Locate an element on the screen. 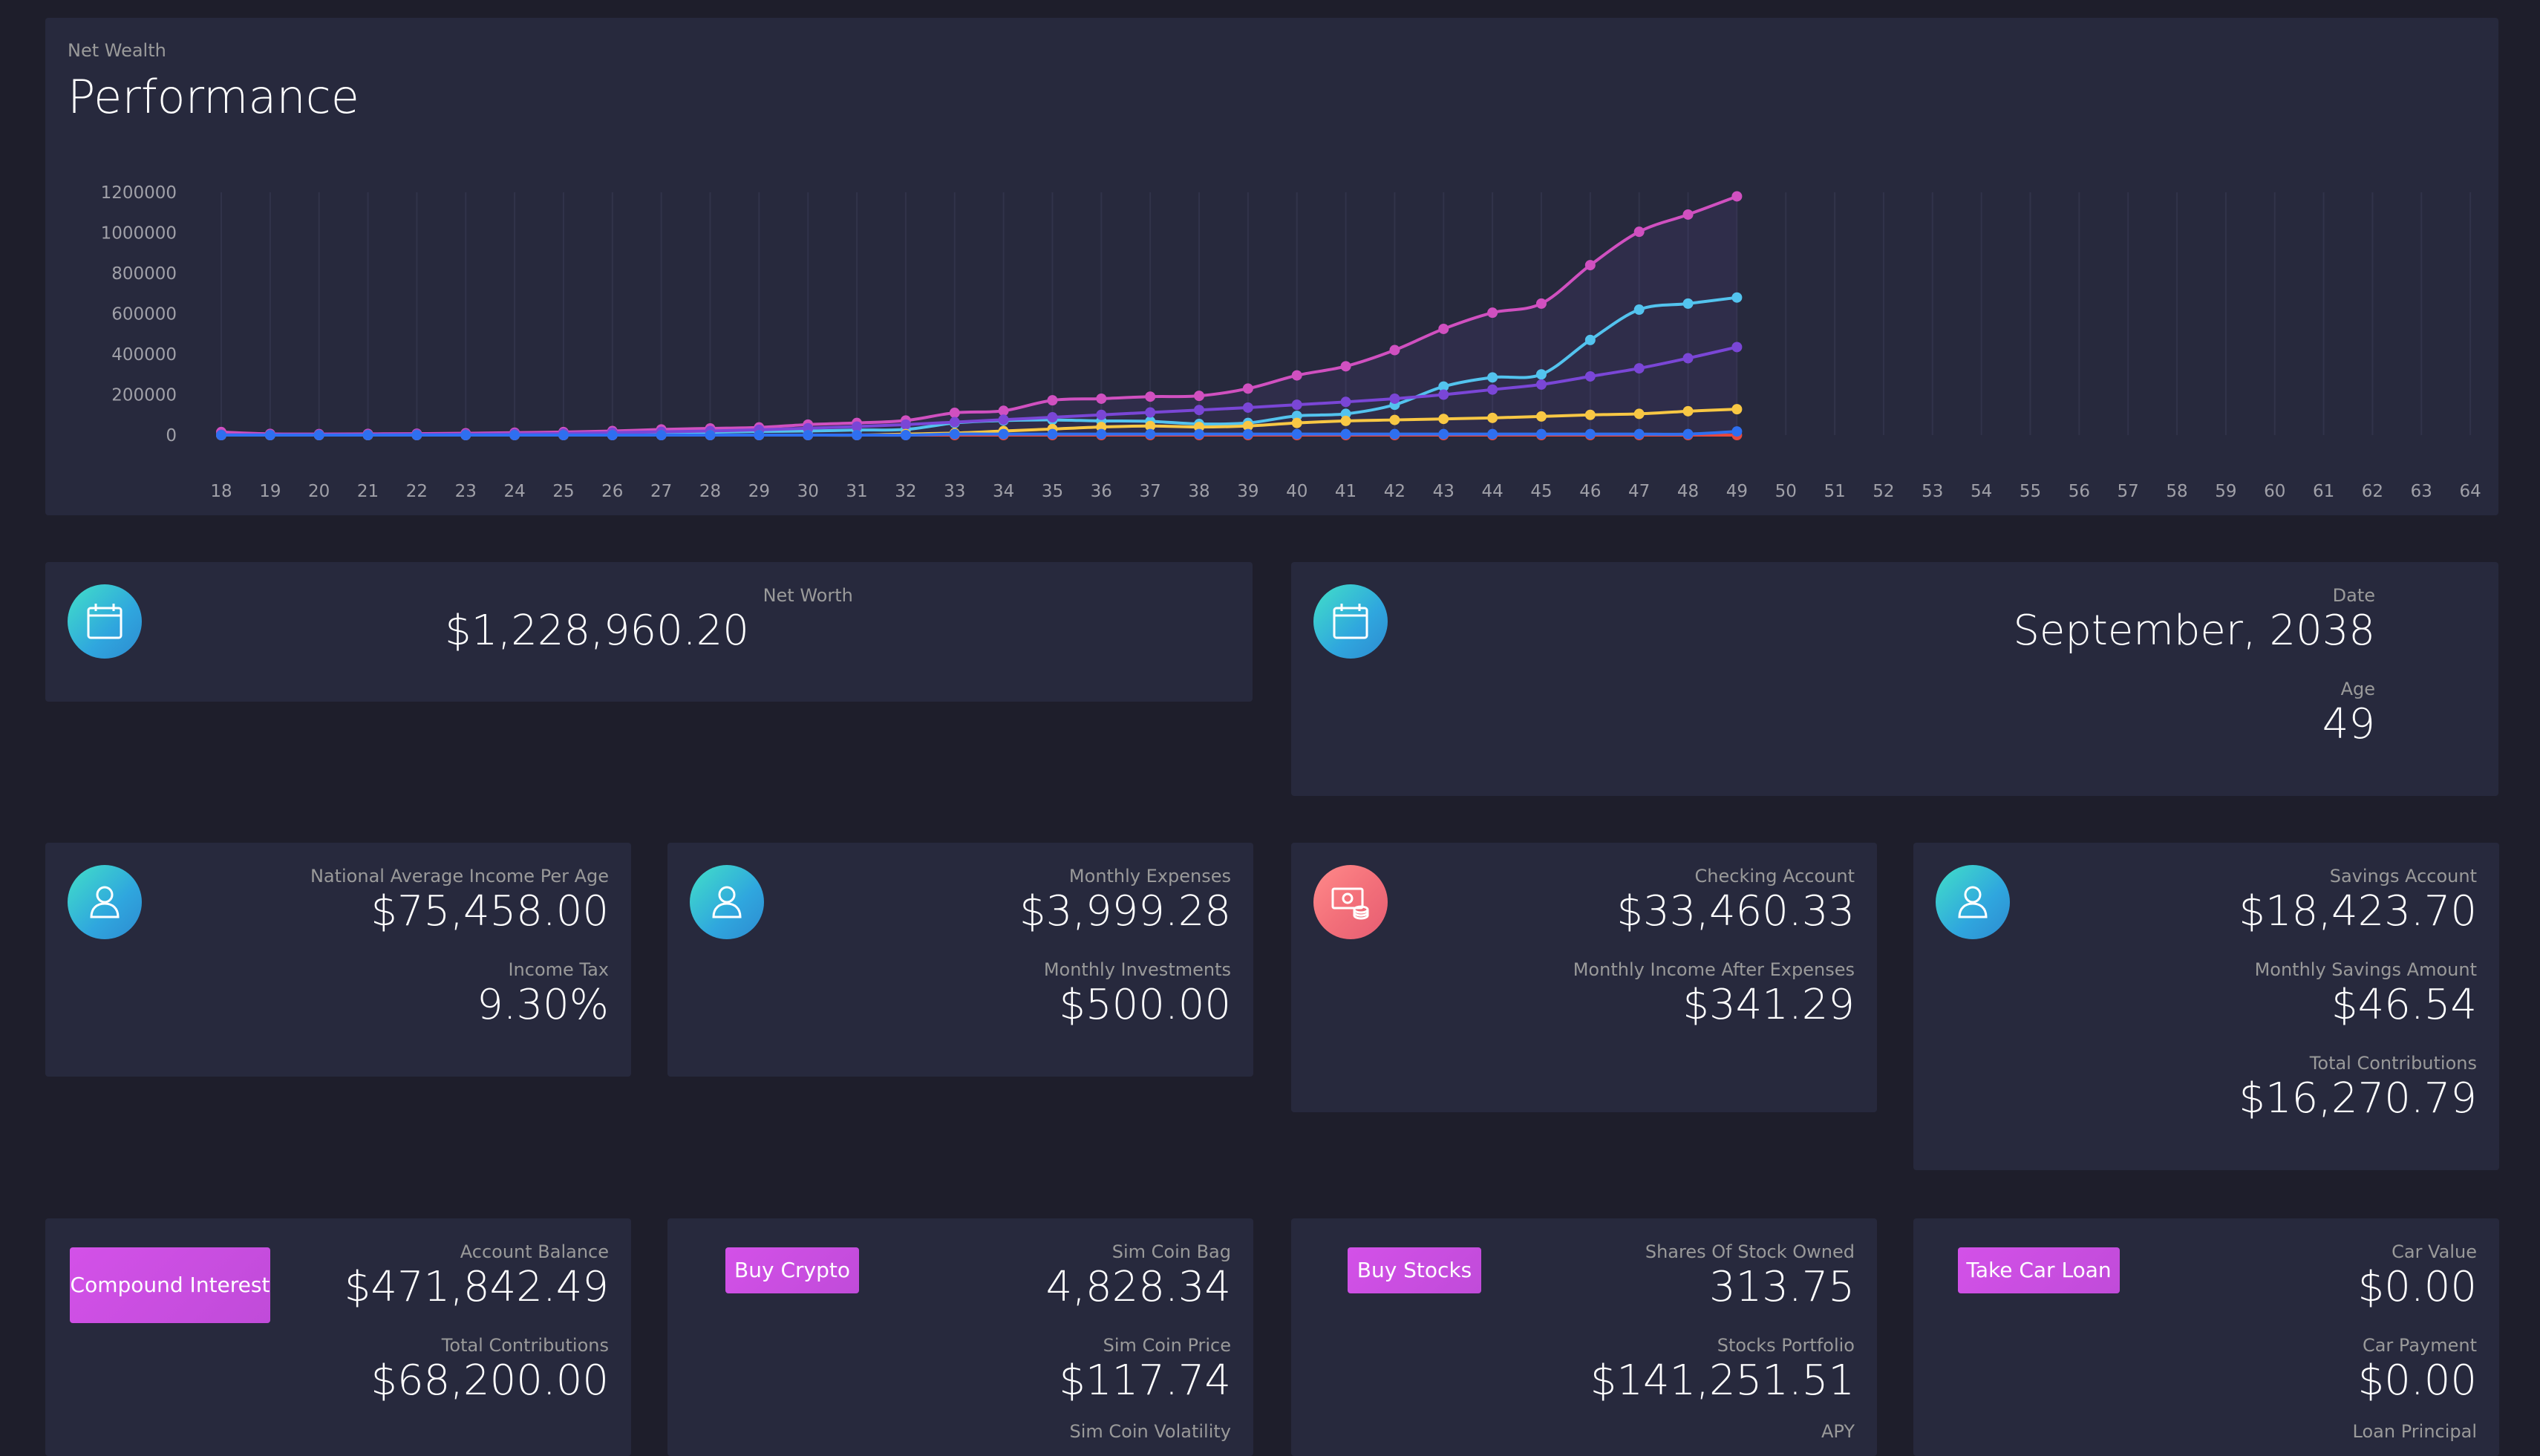 The image size is (2540, 1456). net-worth-card: Net Worth $1,228,960.20 is located at coordinates (649, 632).